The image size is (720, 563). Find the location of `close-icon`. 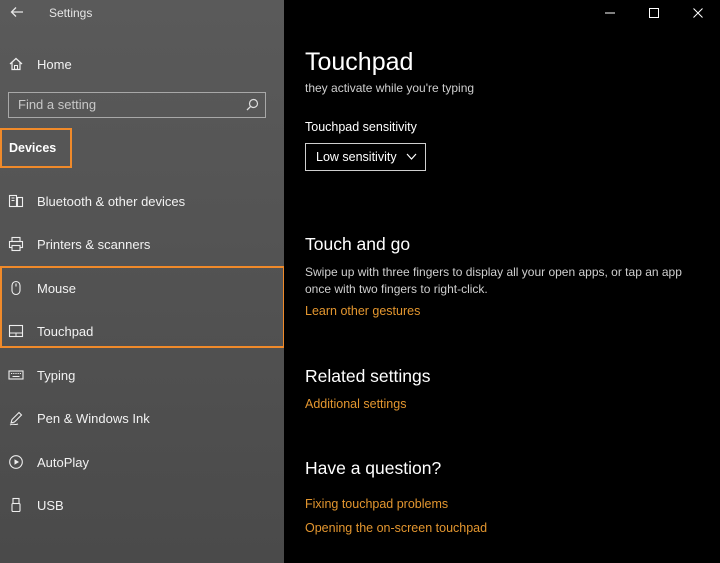

close-icon is located at coordinates (698, 13).